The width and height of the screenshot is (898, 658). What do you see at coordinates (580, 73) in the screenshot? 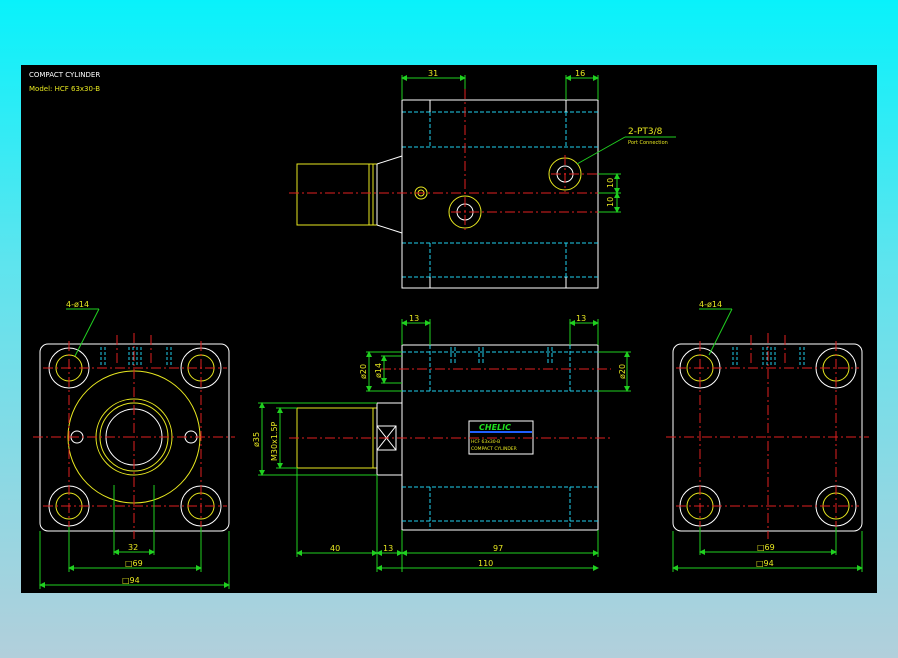
I see `dim-16: 16` at bounding box center [580, 73].